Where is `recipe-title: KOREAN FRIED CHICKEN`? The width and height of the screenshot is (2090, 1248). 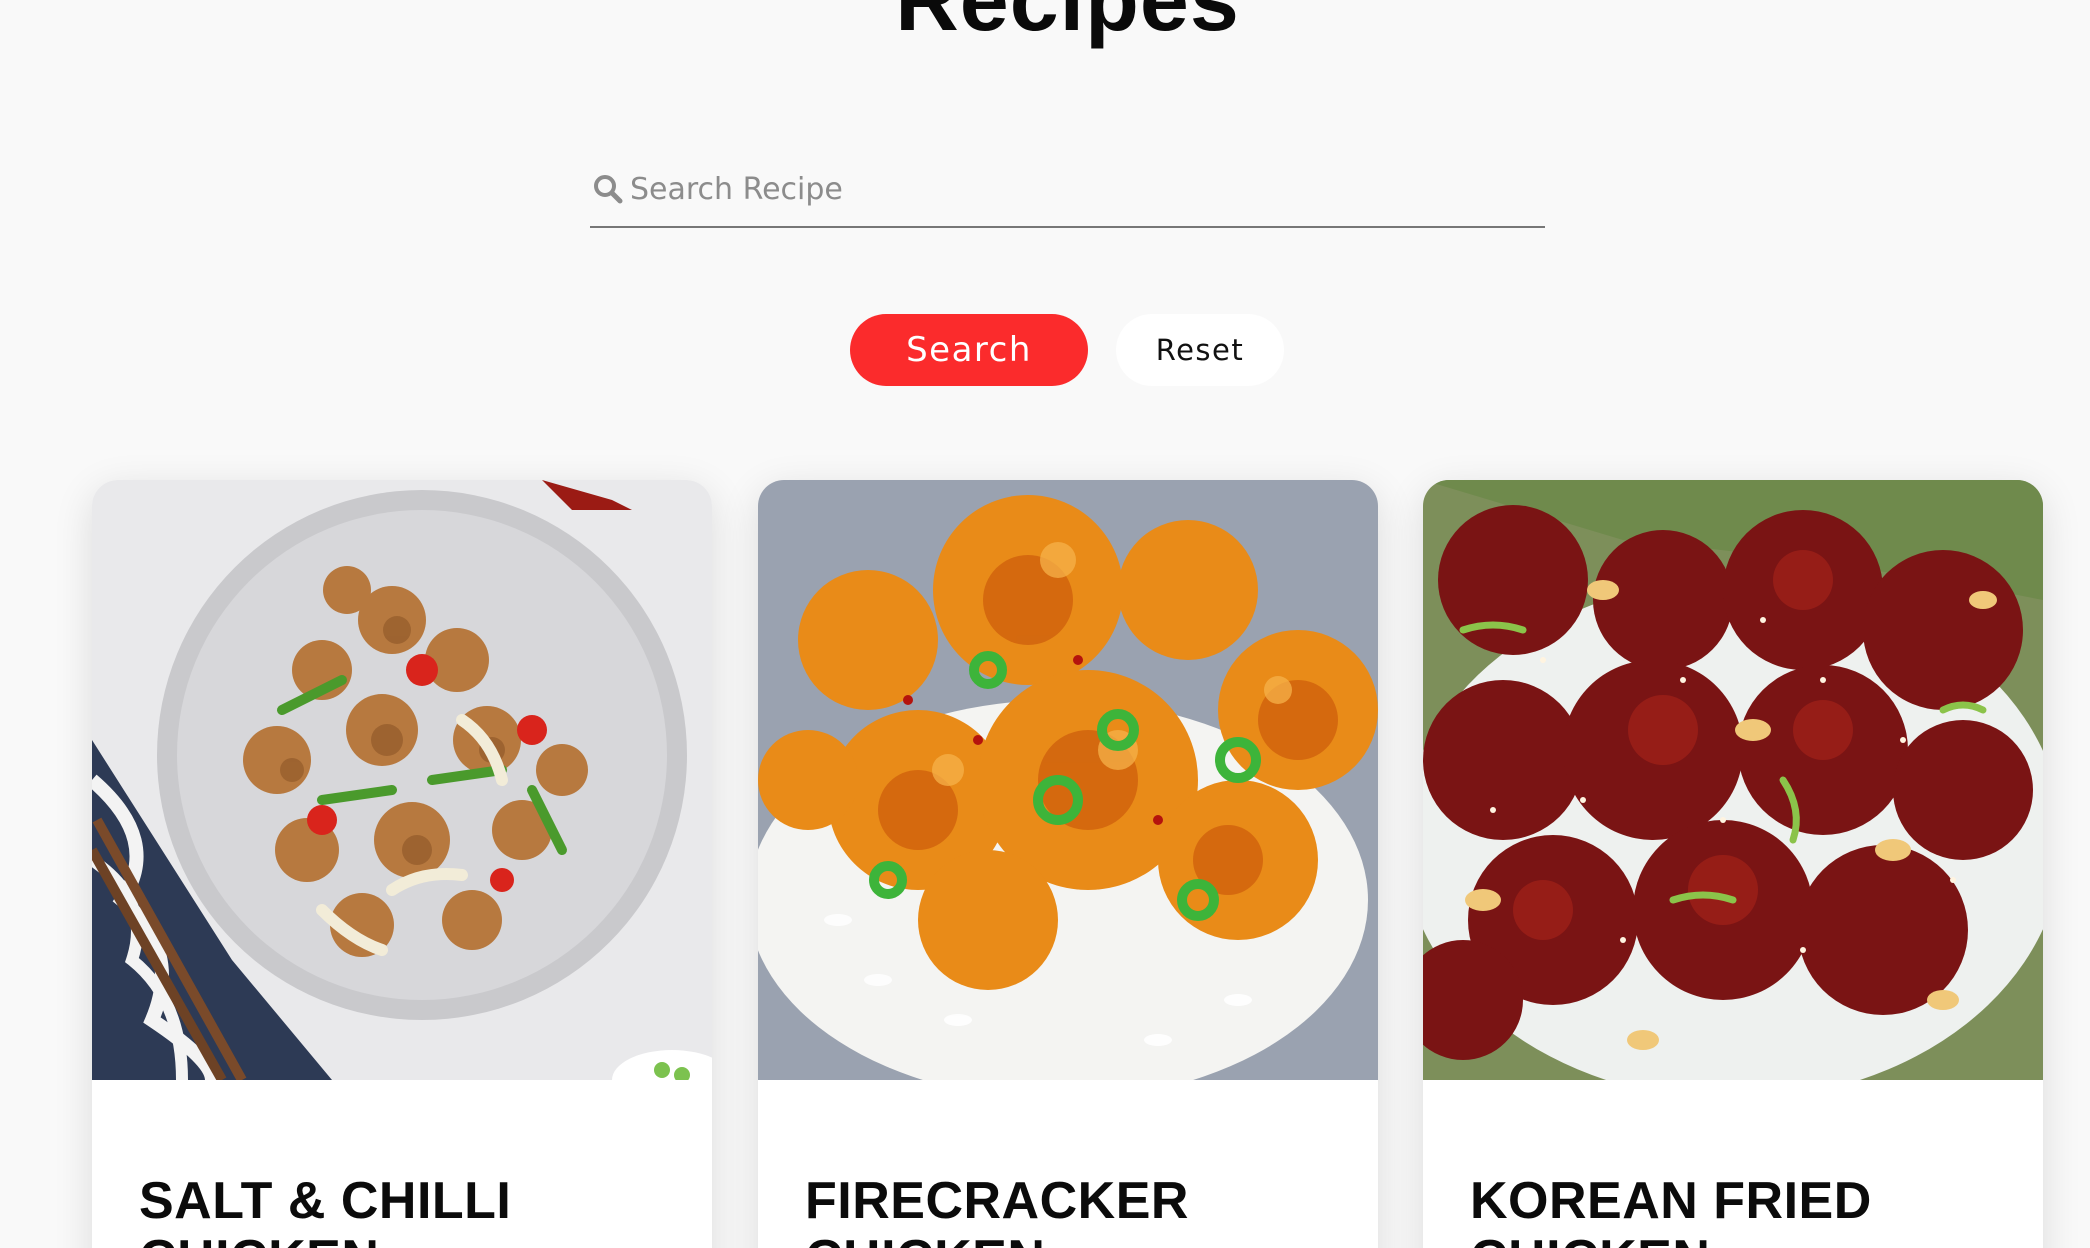 recipe-title: KOREAN FRIED CHICKEN is located at coordinates (1671, 1210).